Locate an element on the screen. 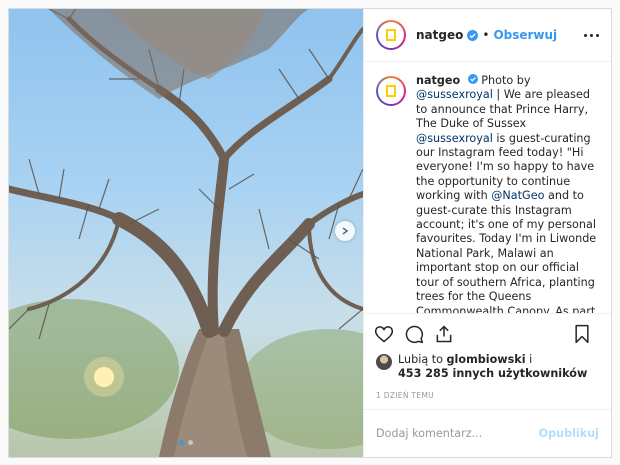 The width and height of the screenshot is (620, 465). save-button is located at coordinates (582, 334).